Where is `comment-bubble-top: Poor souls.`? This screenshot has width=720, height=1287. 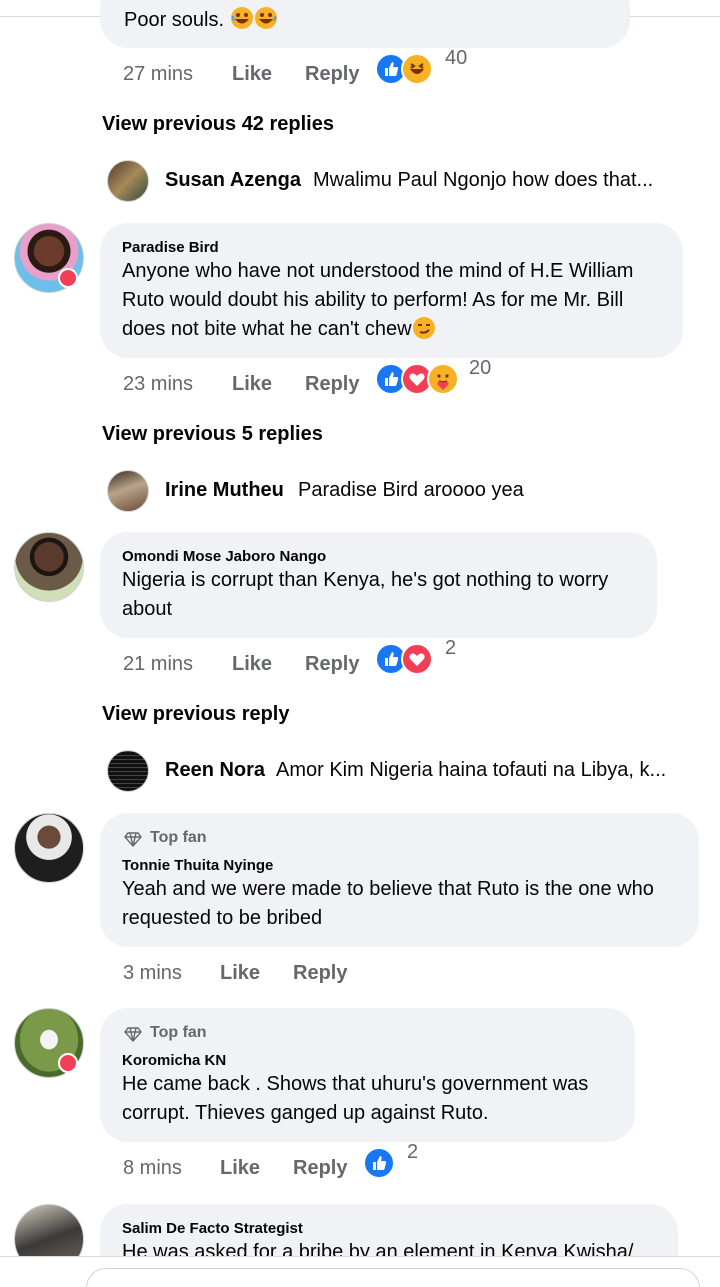 comment-bubble-top: Poor souls. is located at coordinates (365, 24).